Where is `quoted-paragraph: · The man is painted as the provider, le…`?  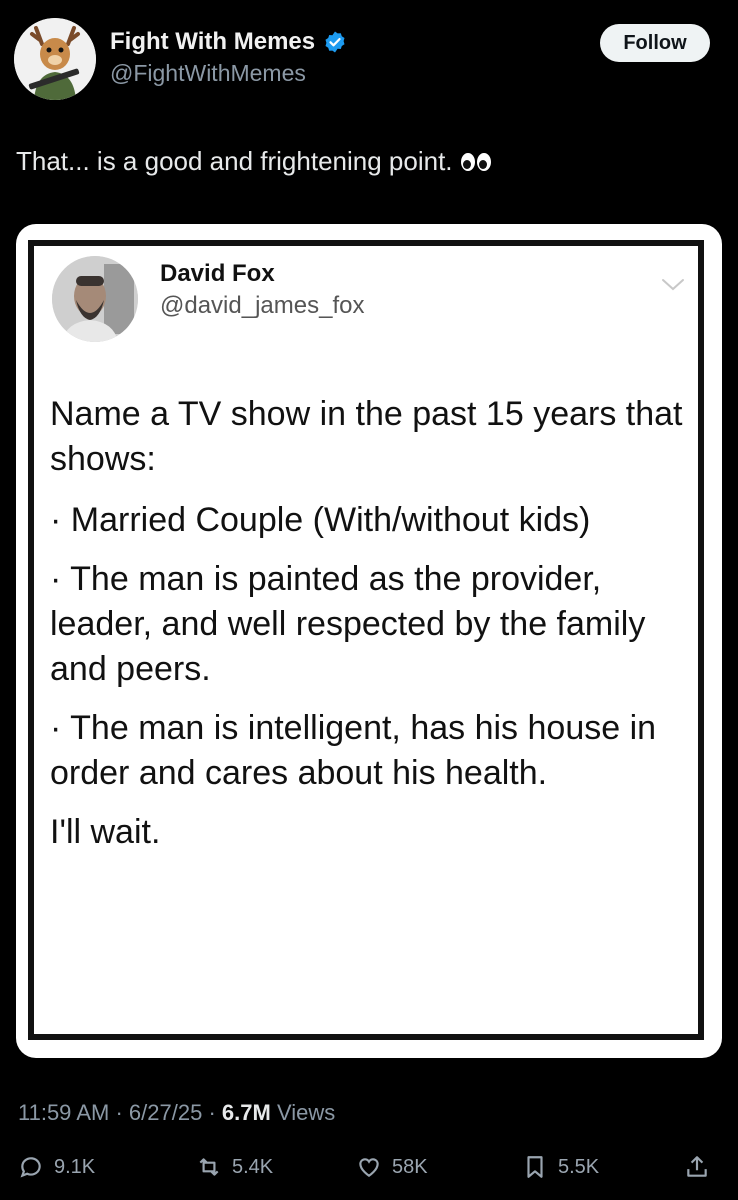 quoted-paragraph: · The man is painted as the provider, le… is located at coordinates (348, 624).